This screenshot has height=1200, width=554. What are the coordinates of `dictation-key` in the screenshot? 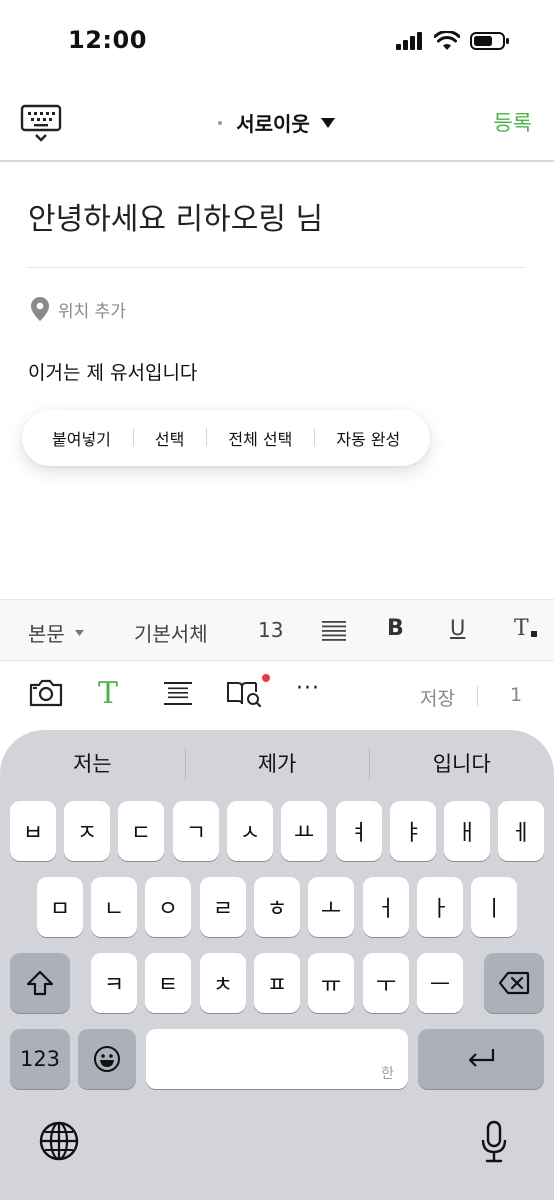 It's located at (494, 1142).